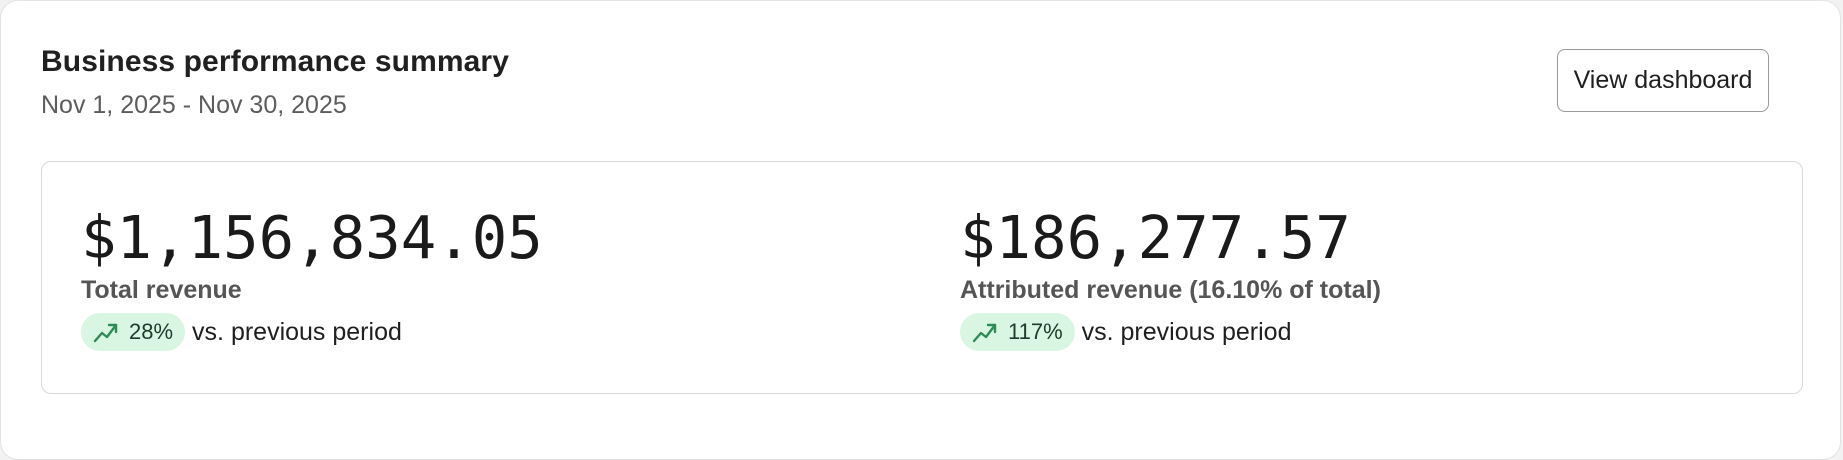 The height and width of the screenshot is (460, 1843). Describe the element at coordinates (312, 237) in the screenshot. I see `metric-value: $1,156,834.05` at that location.